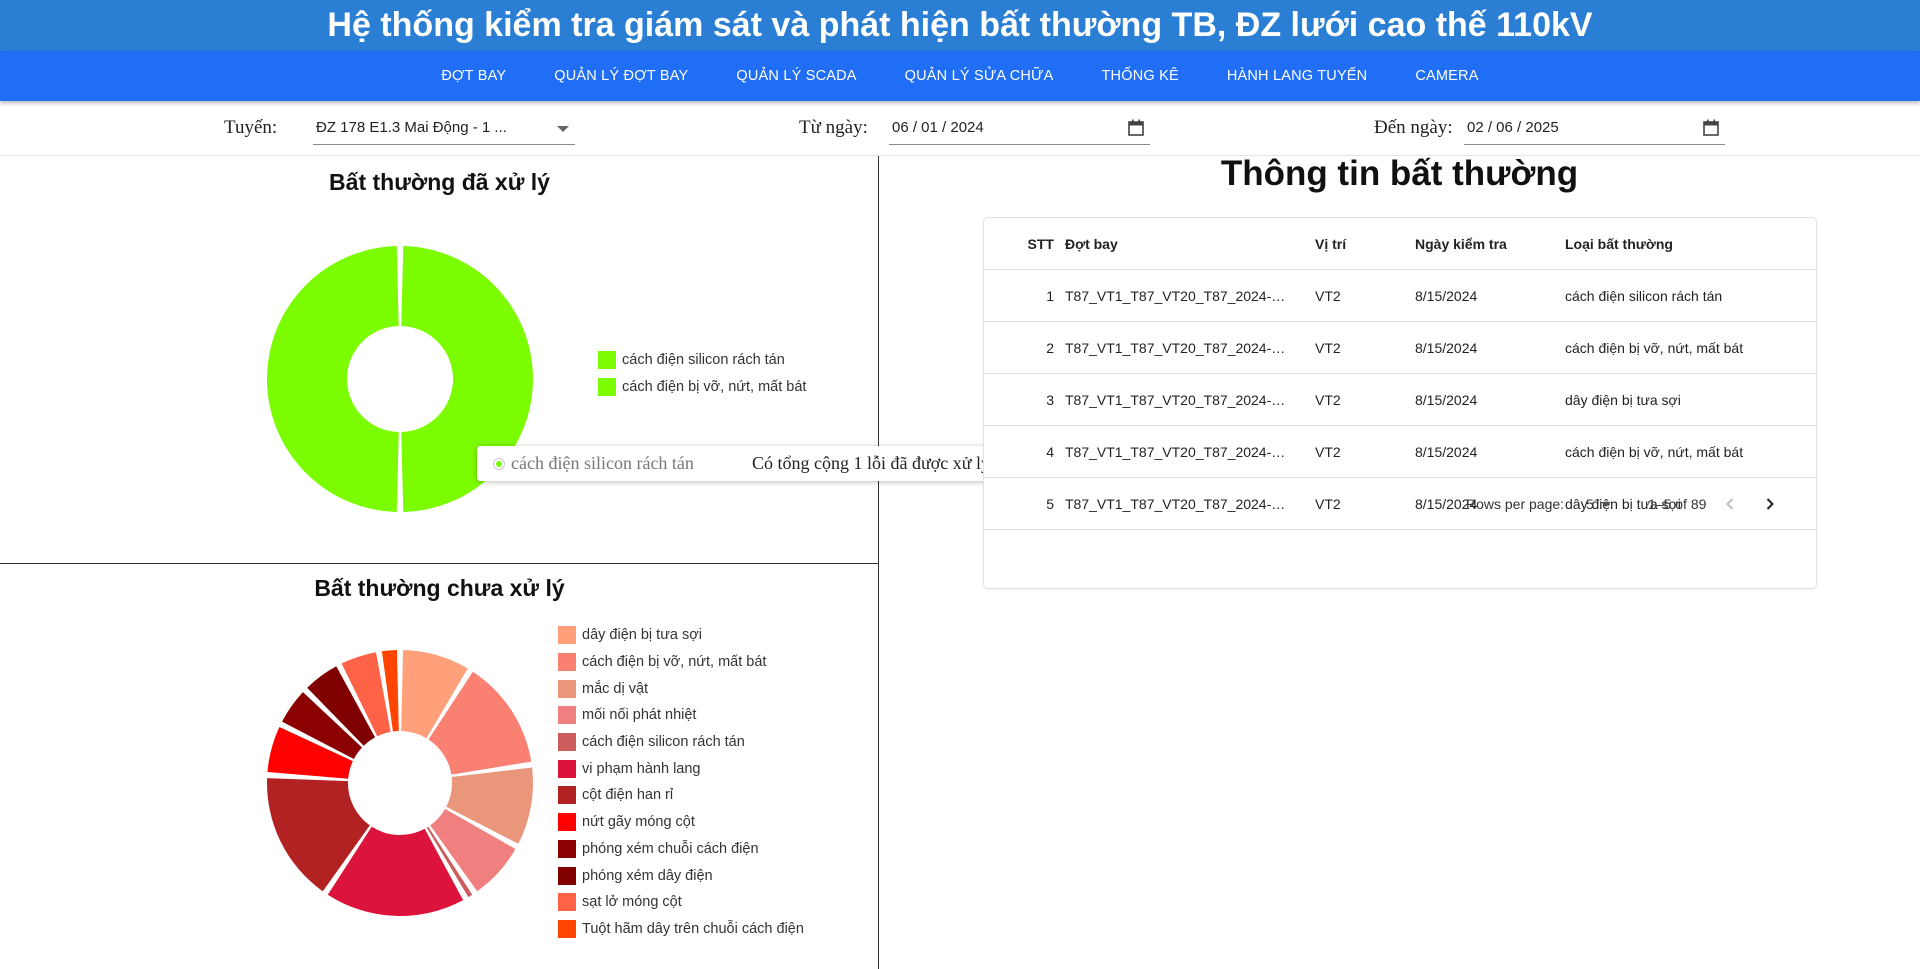 Image resolution: width=1920 pixels, height=969 pixels. What do you see at coordinates (602, 463) in the screenshot?
I see `tooltip-series-name: cách điện silicon rách tán` at bounding box center [602, 463].